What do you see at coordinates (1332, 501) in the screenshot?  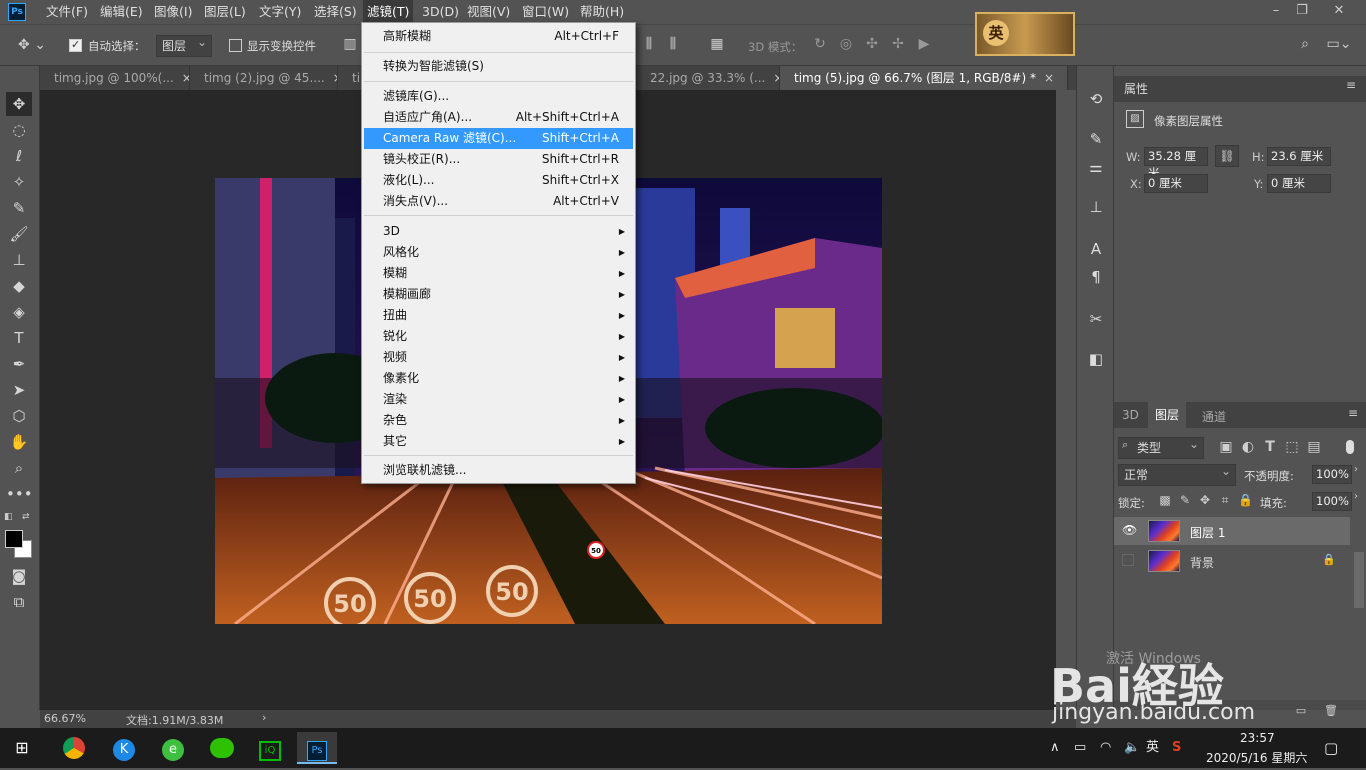 I see `fill-field: 100%` at bounding box center [1332, 501].